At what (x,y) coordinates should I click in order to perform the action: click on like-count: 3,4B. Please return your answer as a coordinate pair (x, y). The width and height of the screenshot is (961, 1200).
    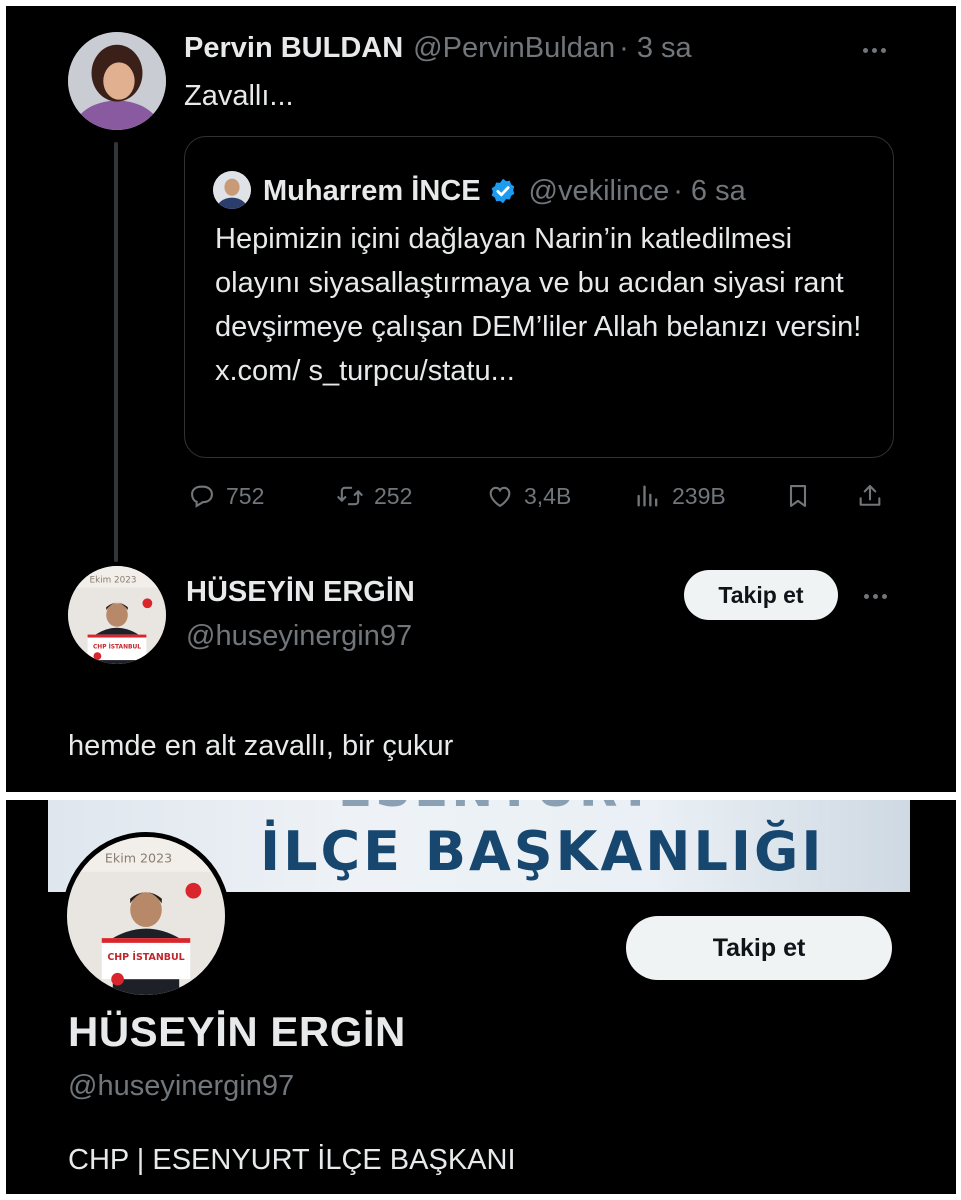
    Looking at the image, I should click on (548, 495).